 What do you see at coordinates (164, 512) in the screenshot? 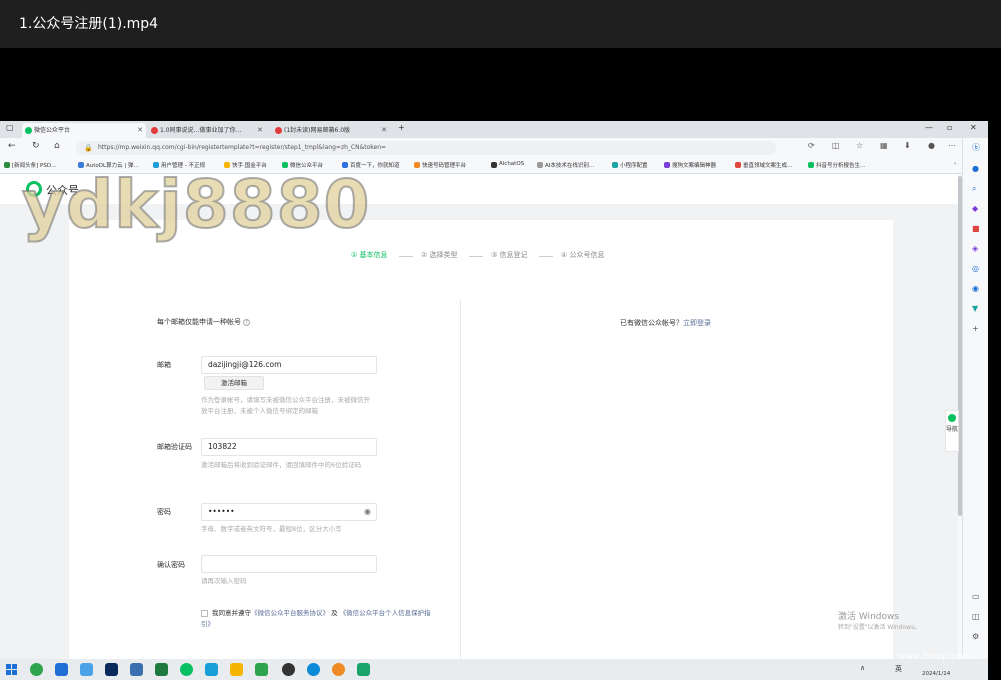
I see `password-label: 密码` at bounding box center [164, 512].